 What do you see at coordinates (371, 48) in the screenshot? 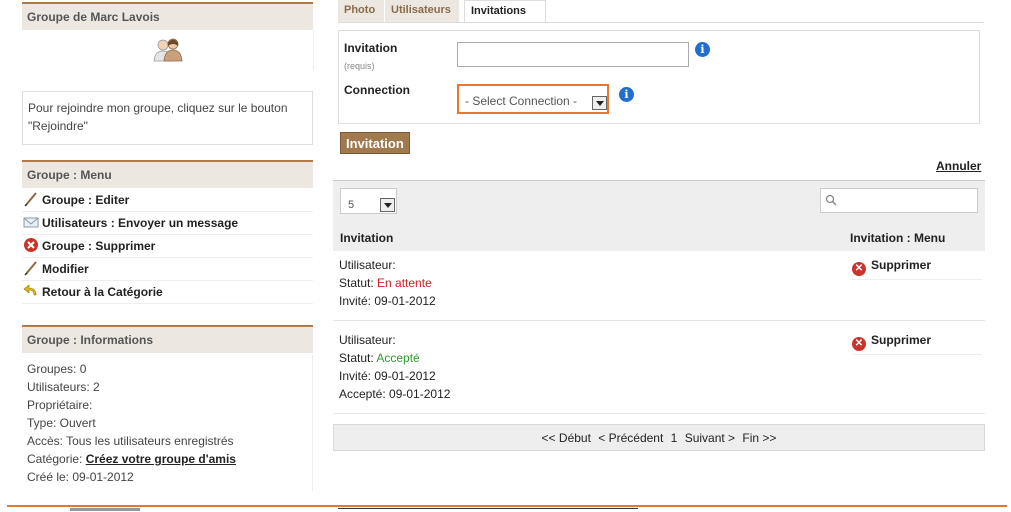
I see `invitation-label: Invitation` at bounding box center [371, 48].